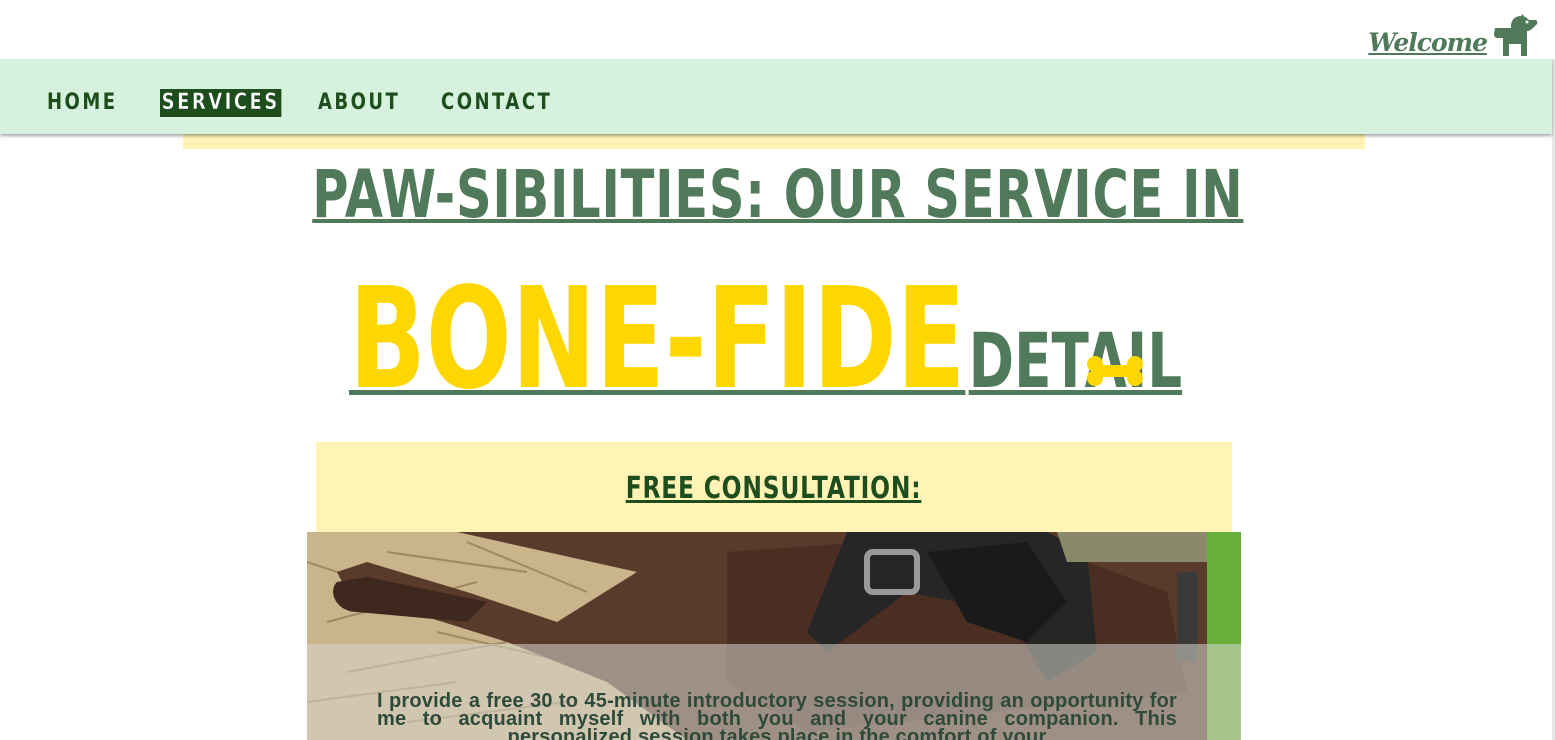 This screenshot has height=740, width=1555. I want to click on title-highlight: BONE-FIDE, so click(657, 339).